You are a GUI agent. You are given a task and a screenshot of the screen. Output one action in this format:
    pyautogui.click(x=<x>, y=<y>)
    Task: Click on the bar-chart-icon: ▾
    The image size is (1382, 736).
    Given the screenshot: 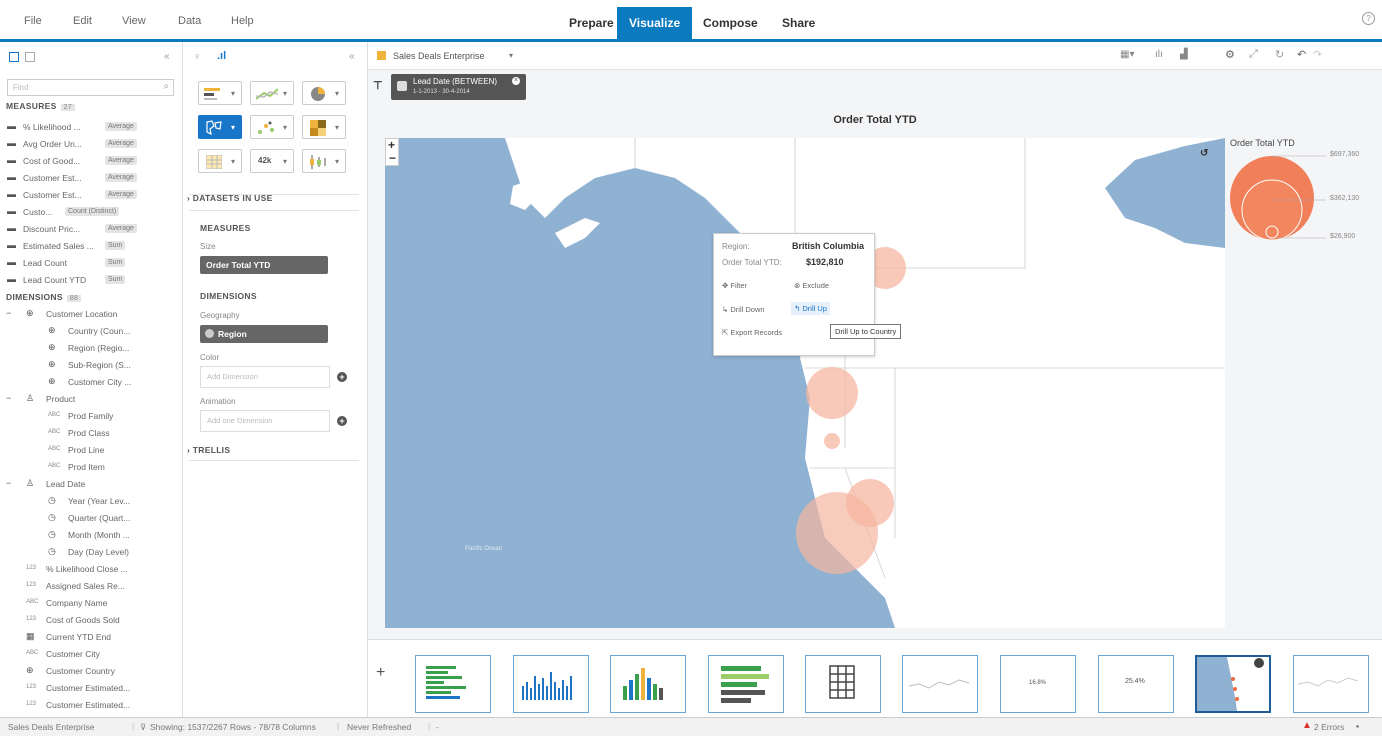 What is the action you would take?
    pyautogui.click(x=220, y=93)
    